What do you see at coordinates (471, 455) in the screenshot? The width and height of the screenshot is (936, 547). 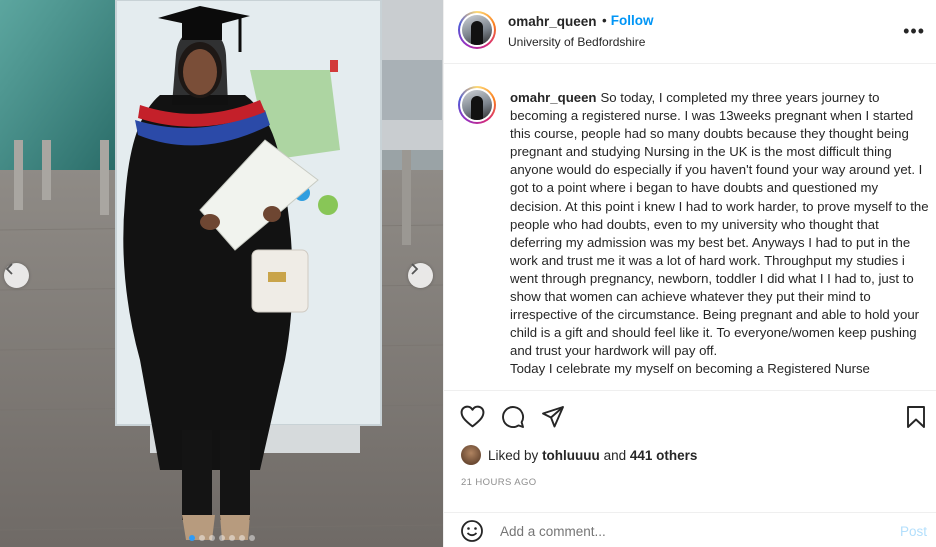 I see `liker-avatar` at bounding box center [471, 455].